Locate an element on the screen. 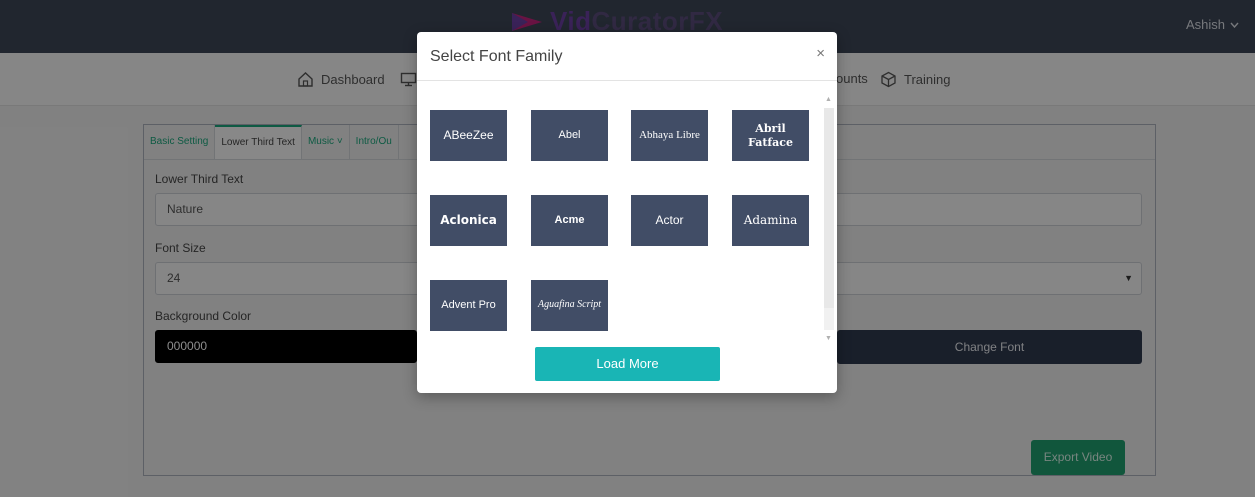 This screenshot has height=497, width=1255. font-tile-label: Abel is located at coordinates (569, 134).